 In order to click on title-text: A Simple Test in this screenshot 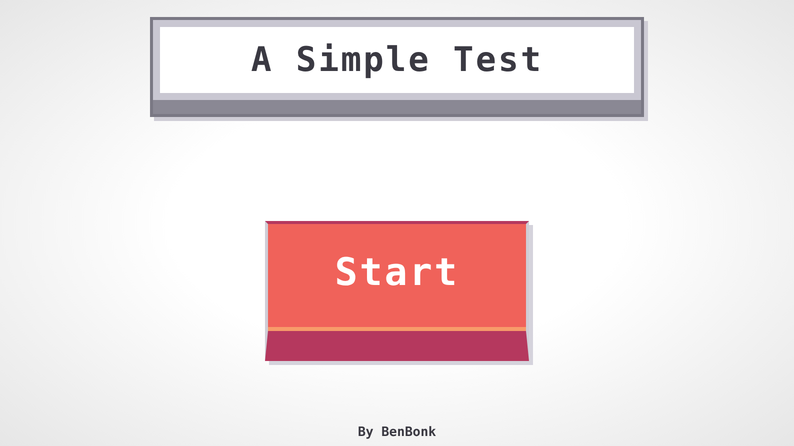, I will do `click(397, 60)`.